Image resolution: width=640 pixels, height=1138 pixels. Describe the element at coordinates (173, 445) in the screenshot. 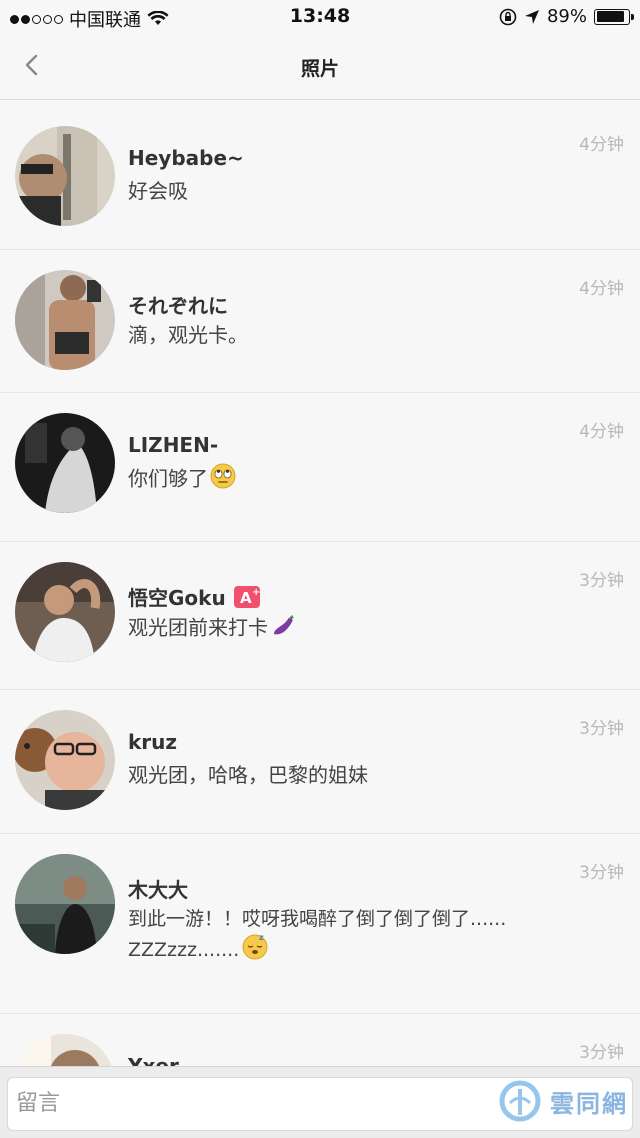

I see `comment-author: LIZHEN-` at that location.